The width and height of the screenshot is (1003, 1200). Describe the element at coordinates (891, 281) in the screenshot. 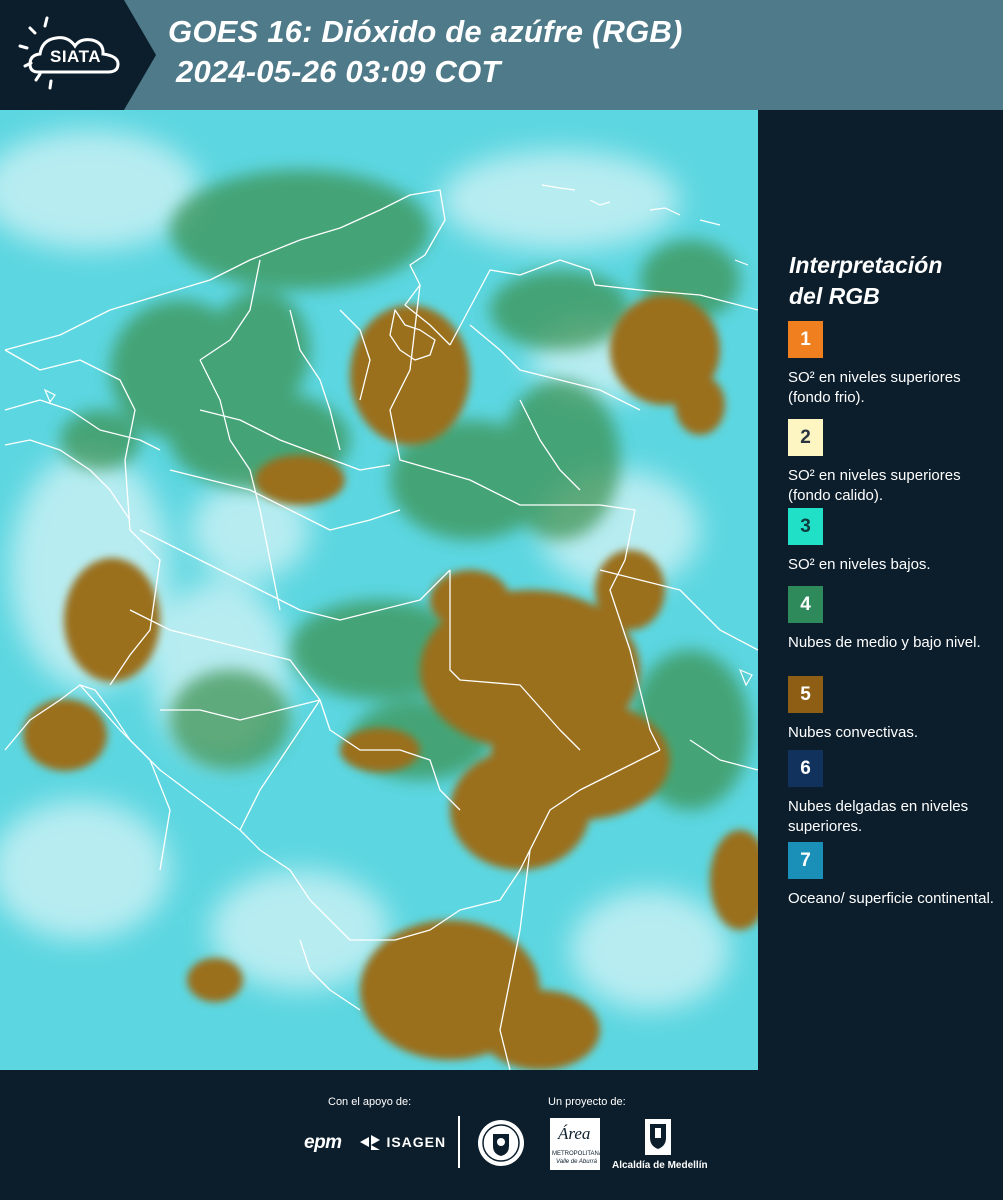

I see `legend-title: Interpretación del RGB` at that location.